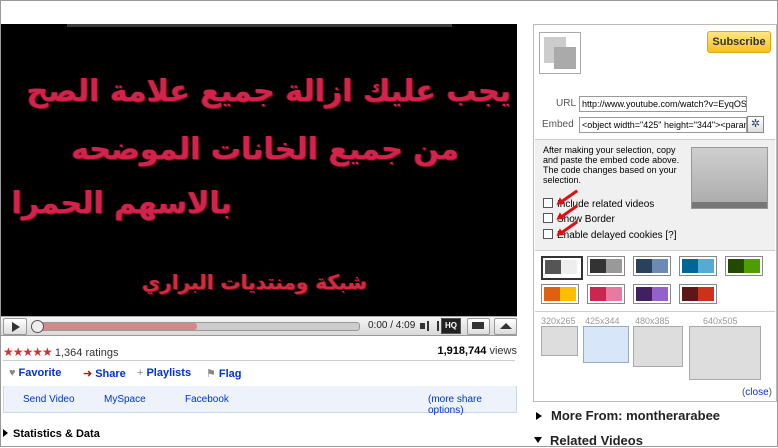 This screenshot has height=448, width=778. Describe the element at coordinates (125, 399) in the screenshot. I see `myspace-link: MySpace` at that location.